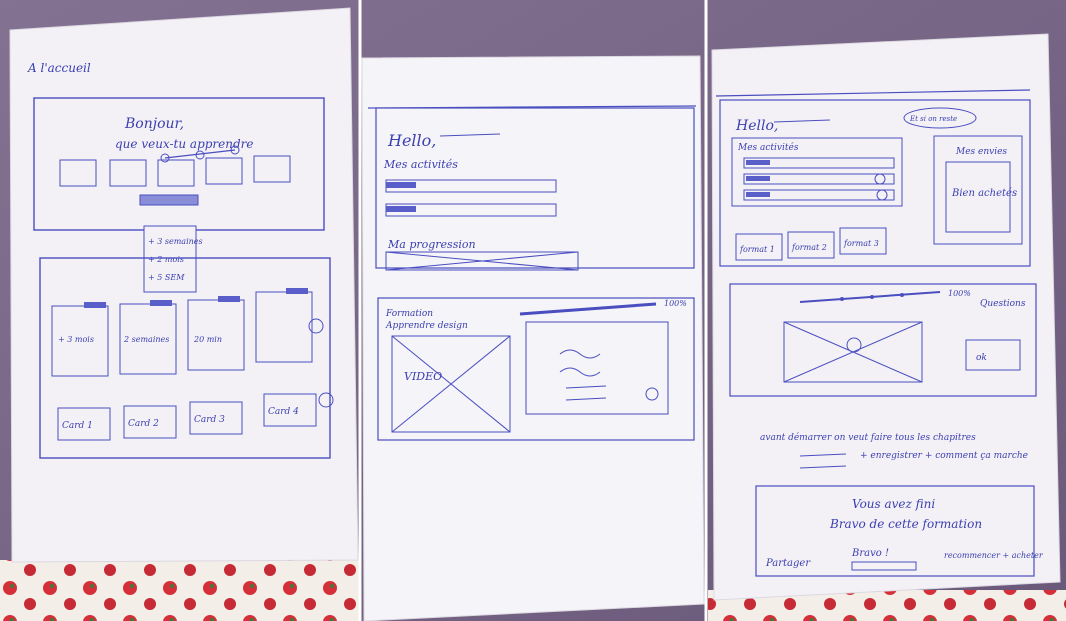  What do you see at coordinates (146, 339) in the screenshot?
I see `card-note: 2 semaines` at bounding box center [146, 339].